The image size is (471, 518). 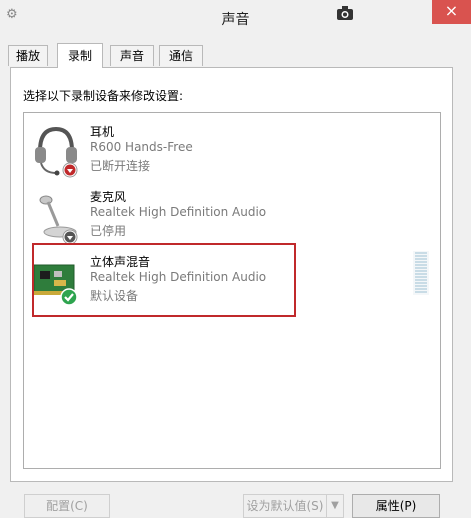 I want to click on disconnected-badge, so click(x=70, y=170).